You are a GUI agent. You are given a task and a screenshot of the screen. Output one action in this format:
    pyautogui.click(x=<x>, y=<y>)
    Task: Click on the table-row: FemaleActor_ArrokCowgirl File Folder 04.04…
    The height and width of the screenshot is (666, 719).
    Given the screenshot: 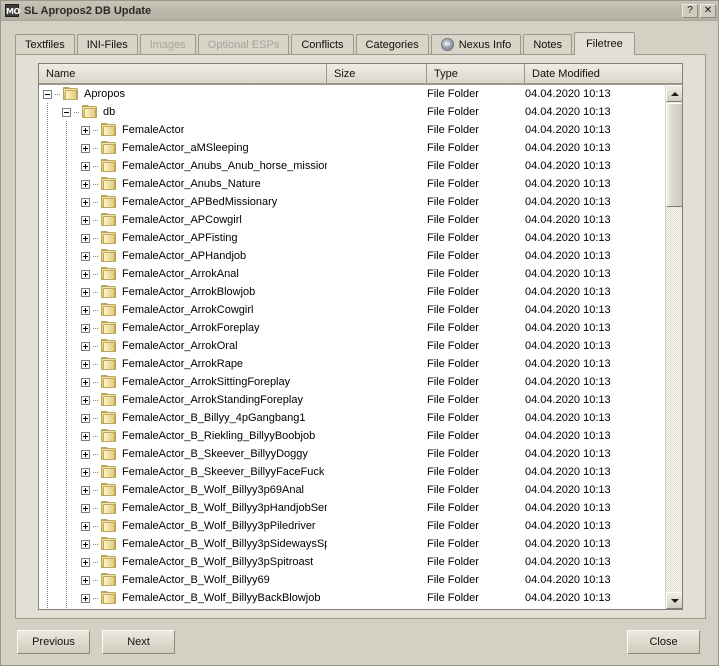 What is the action you would take?
    pyautogui.click(x=352, y=310)
    